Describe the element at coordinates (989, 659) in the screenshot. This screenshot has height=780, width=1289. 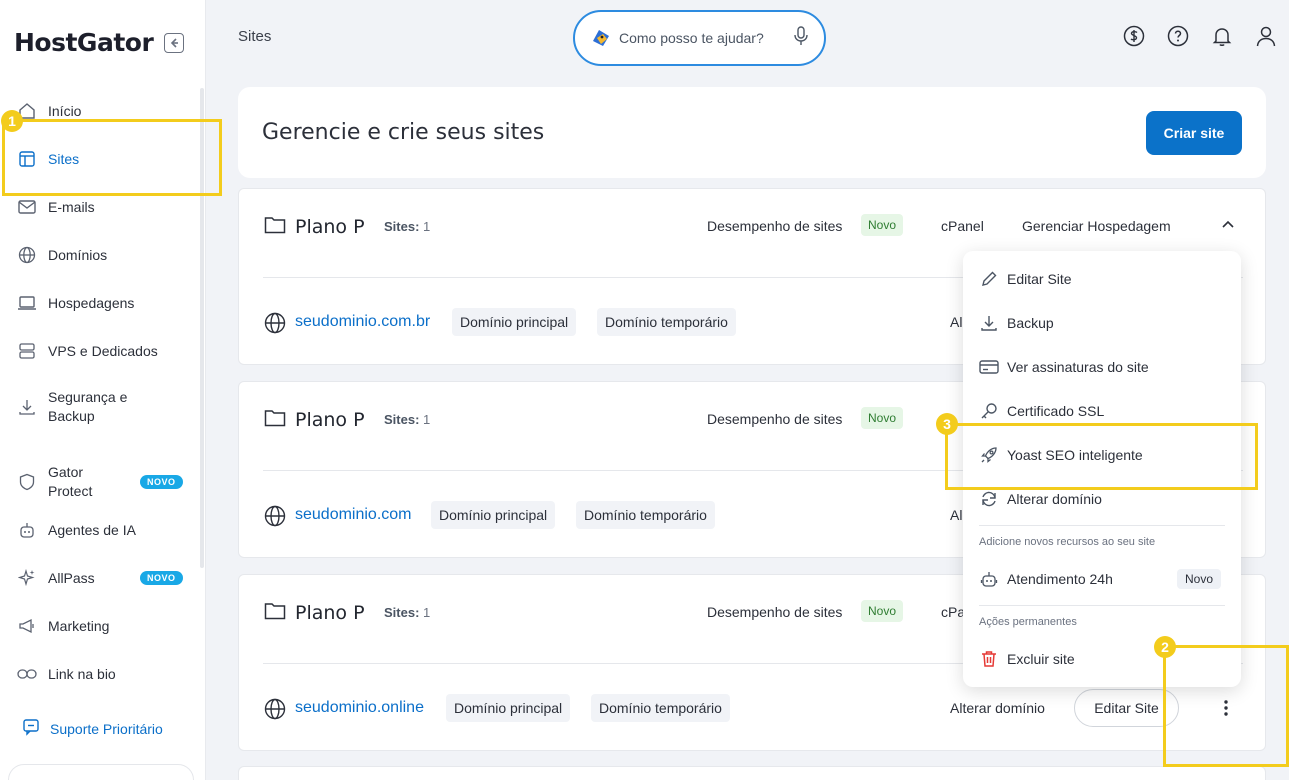
I see `trash-icon` at that location.